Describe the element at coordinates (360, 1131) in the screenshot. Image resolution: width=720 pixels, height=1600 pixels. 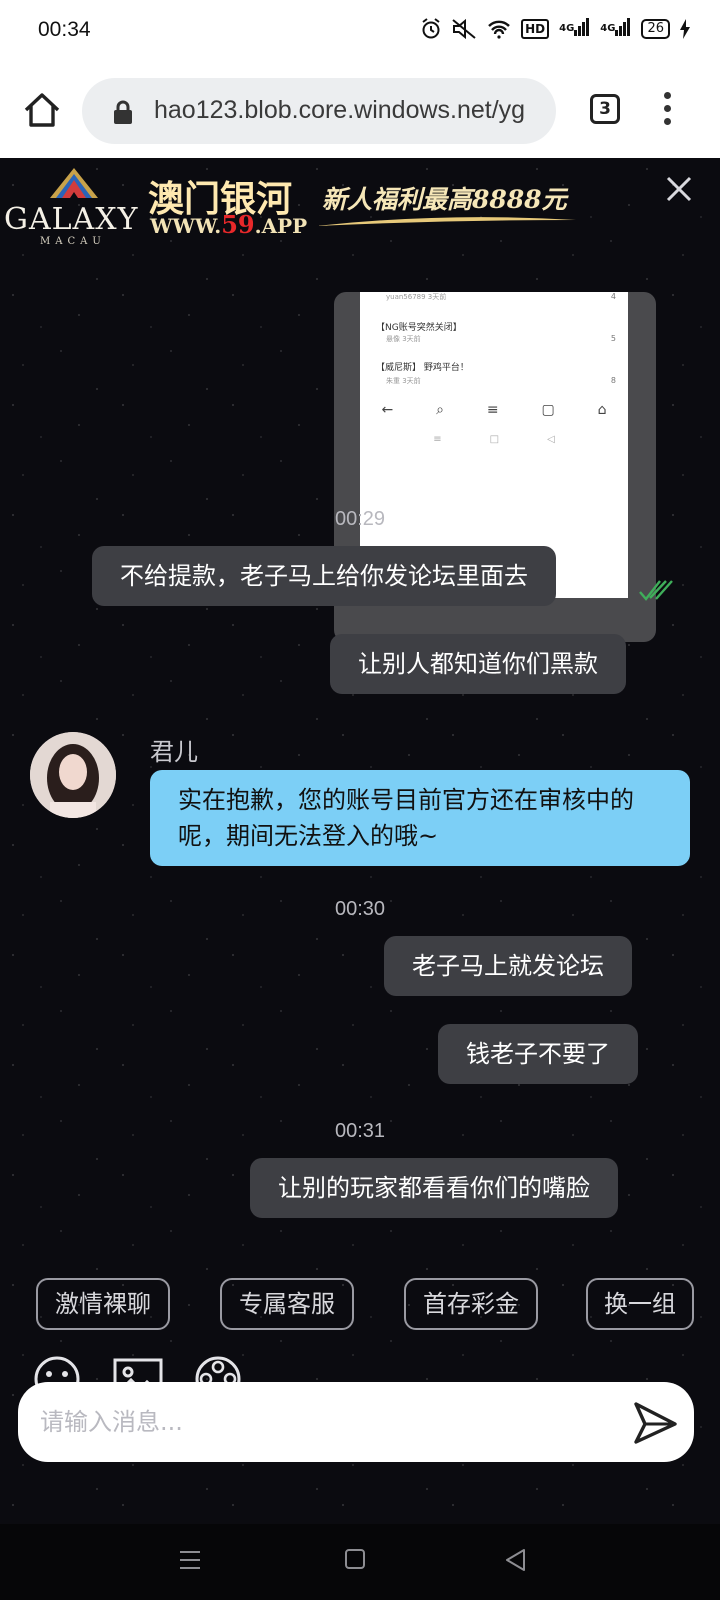
I see `timestamp: 00:31` at that location.